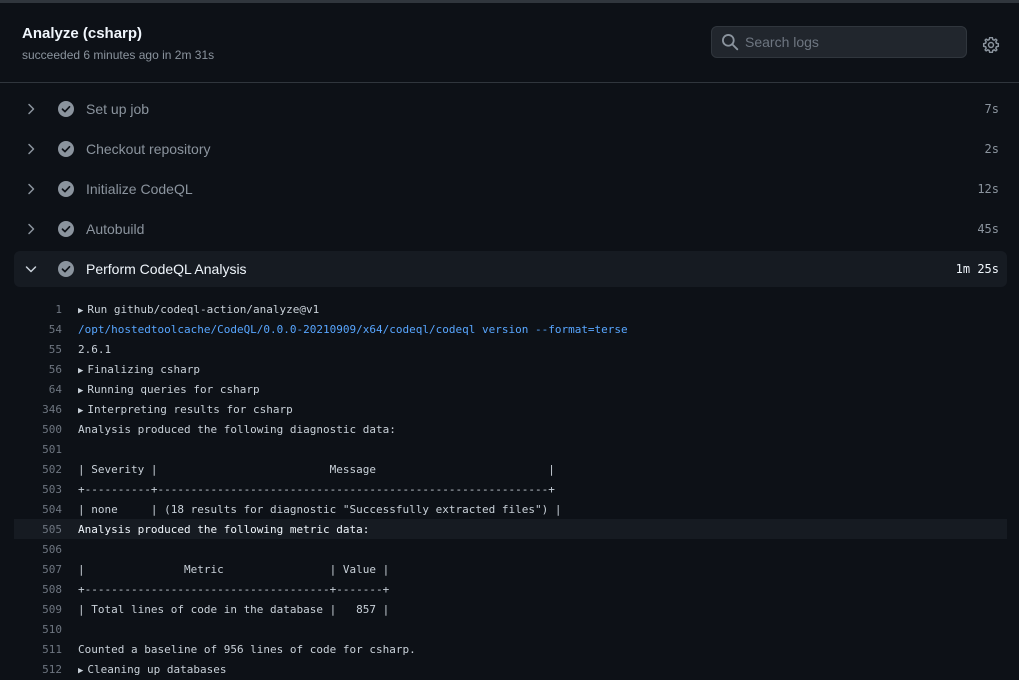 This screenshot has width=1019, height=680. Describe the element at coordinates (118, 55) in the screenshot. I see `job-status: succeeded 6 minutes ago in 2m 31s` at that location.